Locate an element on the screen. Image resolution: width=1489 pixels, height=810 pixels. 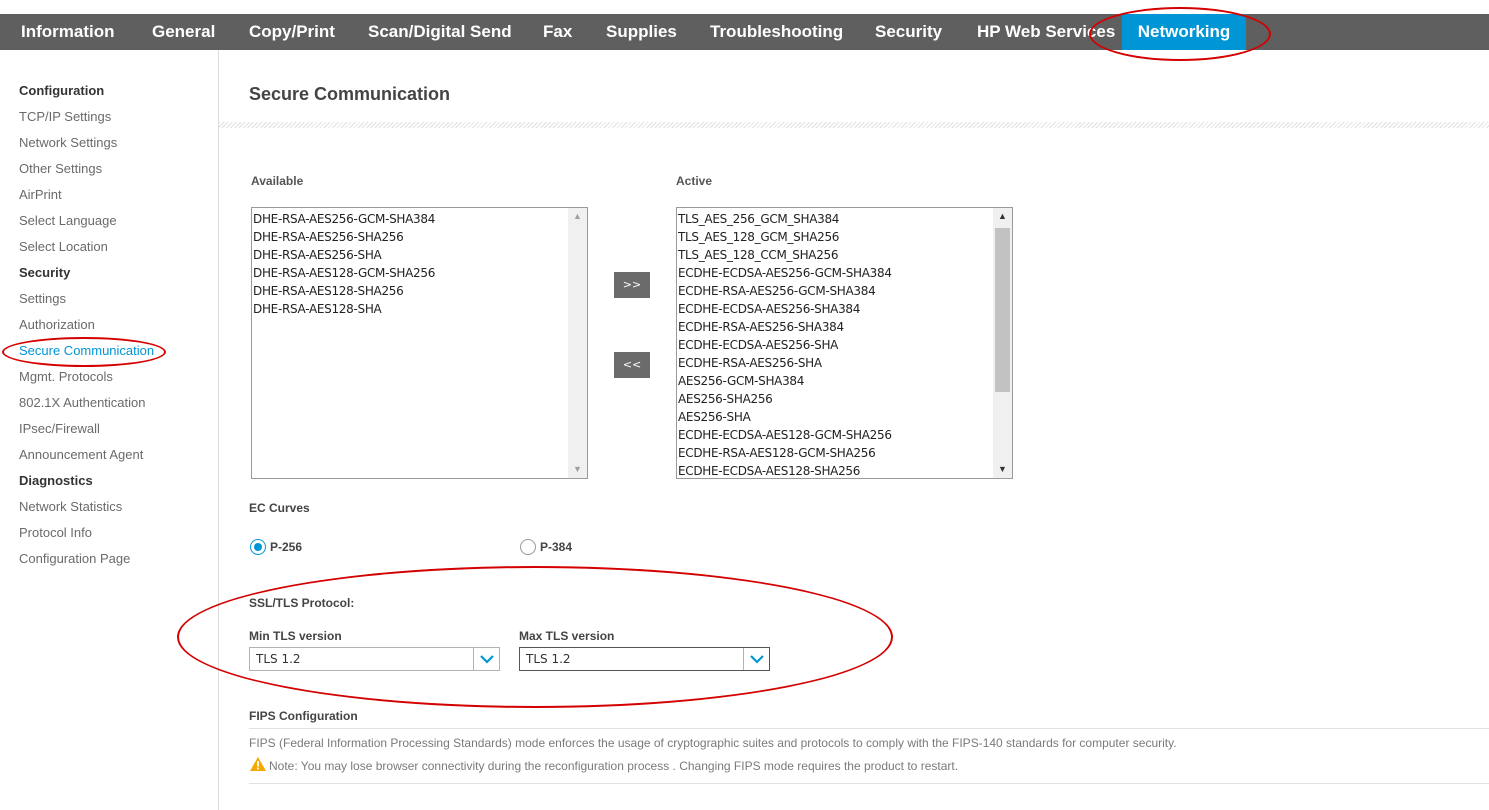
cipher-option: TLS_AES_128_CCM_SHA256 is located at coordinates (835, 255).